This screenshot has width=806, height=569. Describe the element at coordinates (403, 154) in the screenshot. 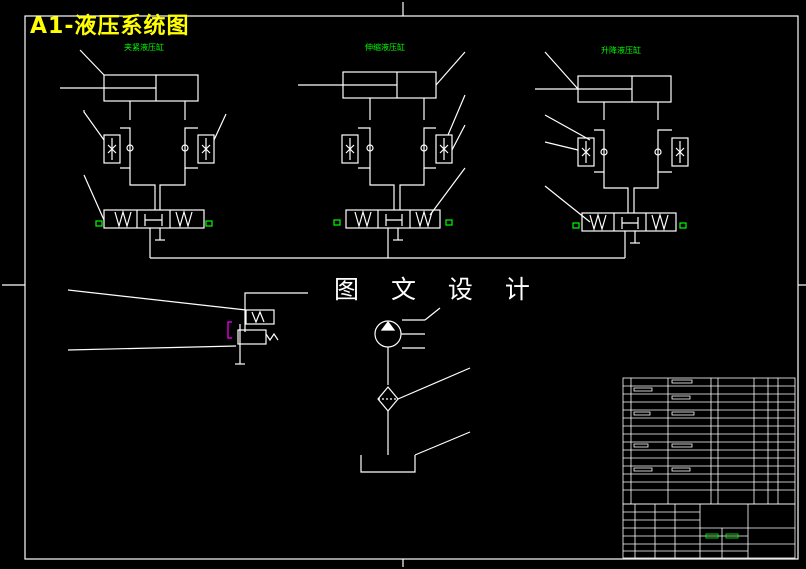

I see `telescopic-circuit` at that location.